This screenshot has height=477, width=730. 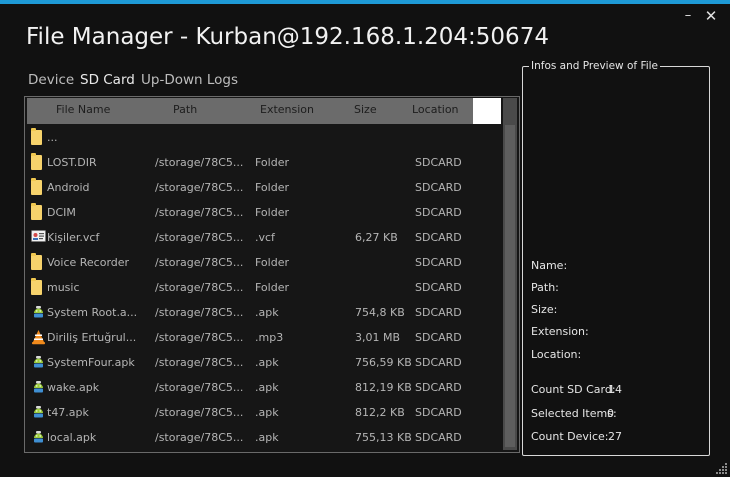 I want to click on table-row: LOST.DIR/storage/78C5... Folder SDCARD, so click(x=264, y=162).